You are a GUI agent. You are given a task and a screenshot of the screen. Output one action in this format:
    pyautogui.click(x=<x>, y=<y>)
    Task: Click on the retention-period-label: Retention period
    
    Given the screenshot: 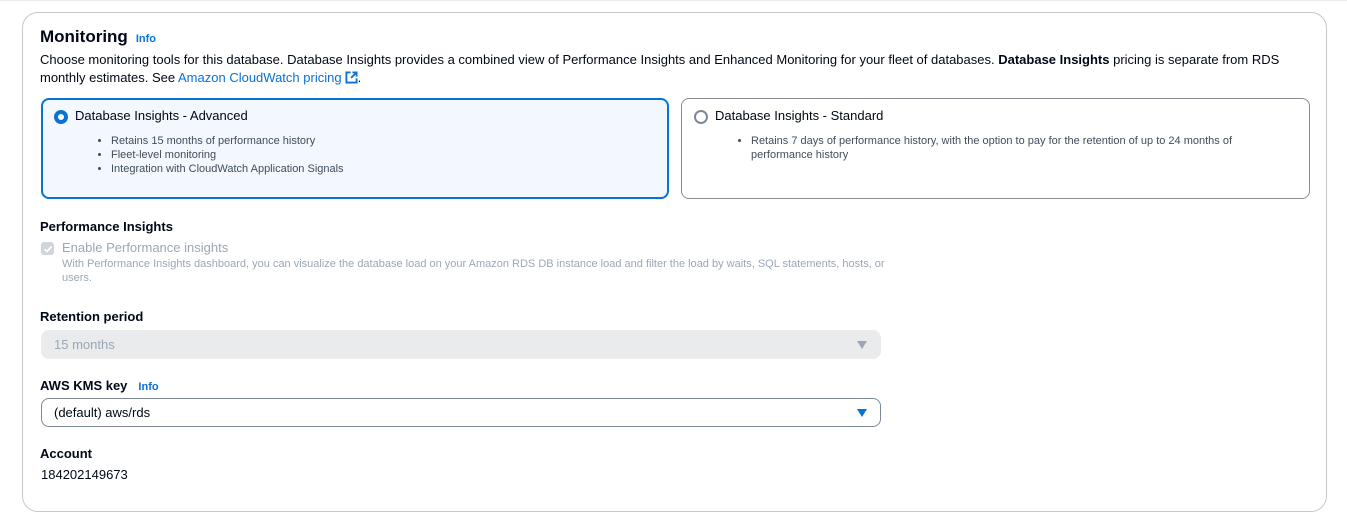 What is the action you would take?
    pyautogui.click(x=92, y=316)
    